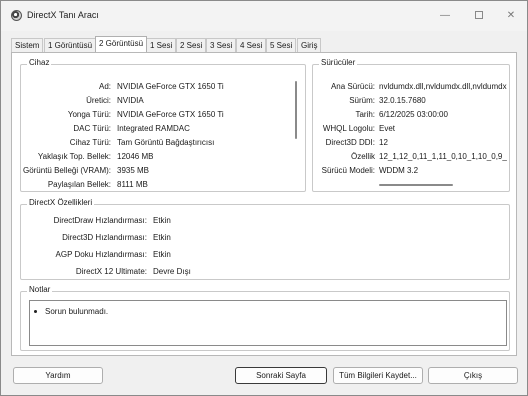 This screenshot has width=528, height=396. Describe the element at coordinates (402, 100) in the screenshot. I see `driver-value: 32.0.15.7680` at that location.